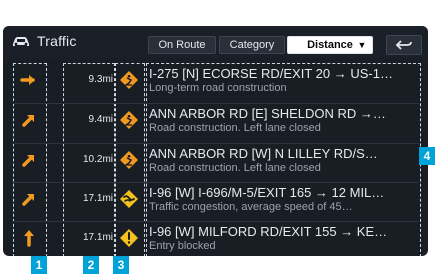 The height and width of the screenshot is (275, 437). I want to click on distance-value: 9.3mi, so click(100, 79).